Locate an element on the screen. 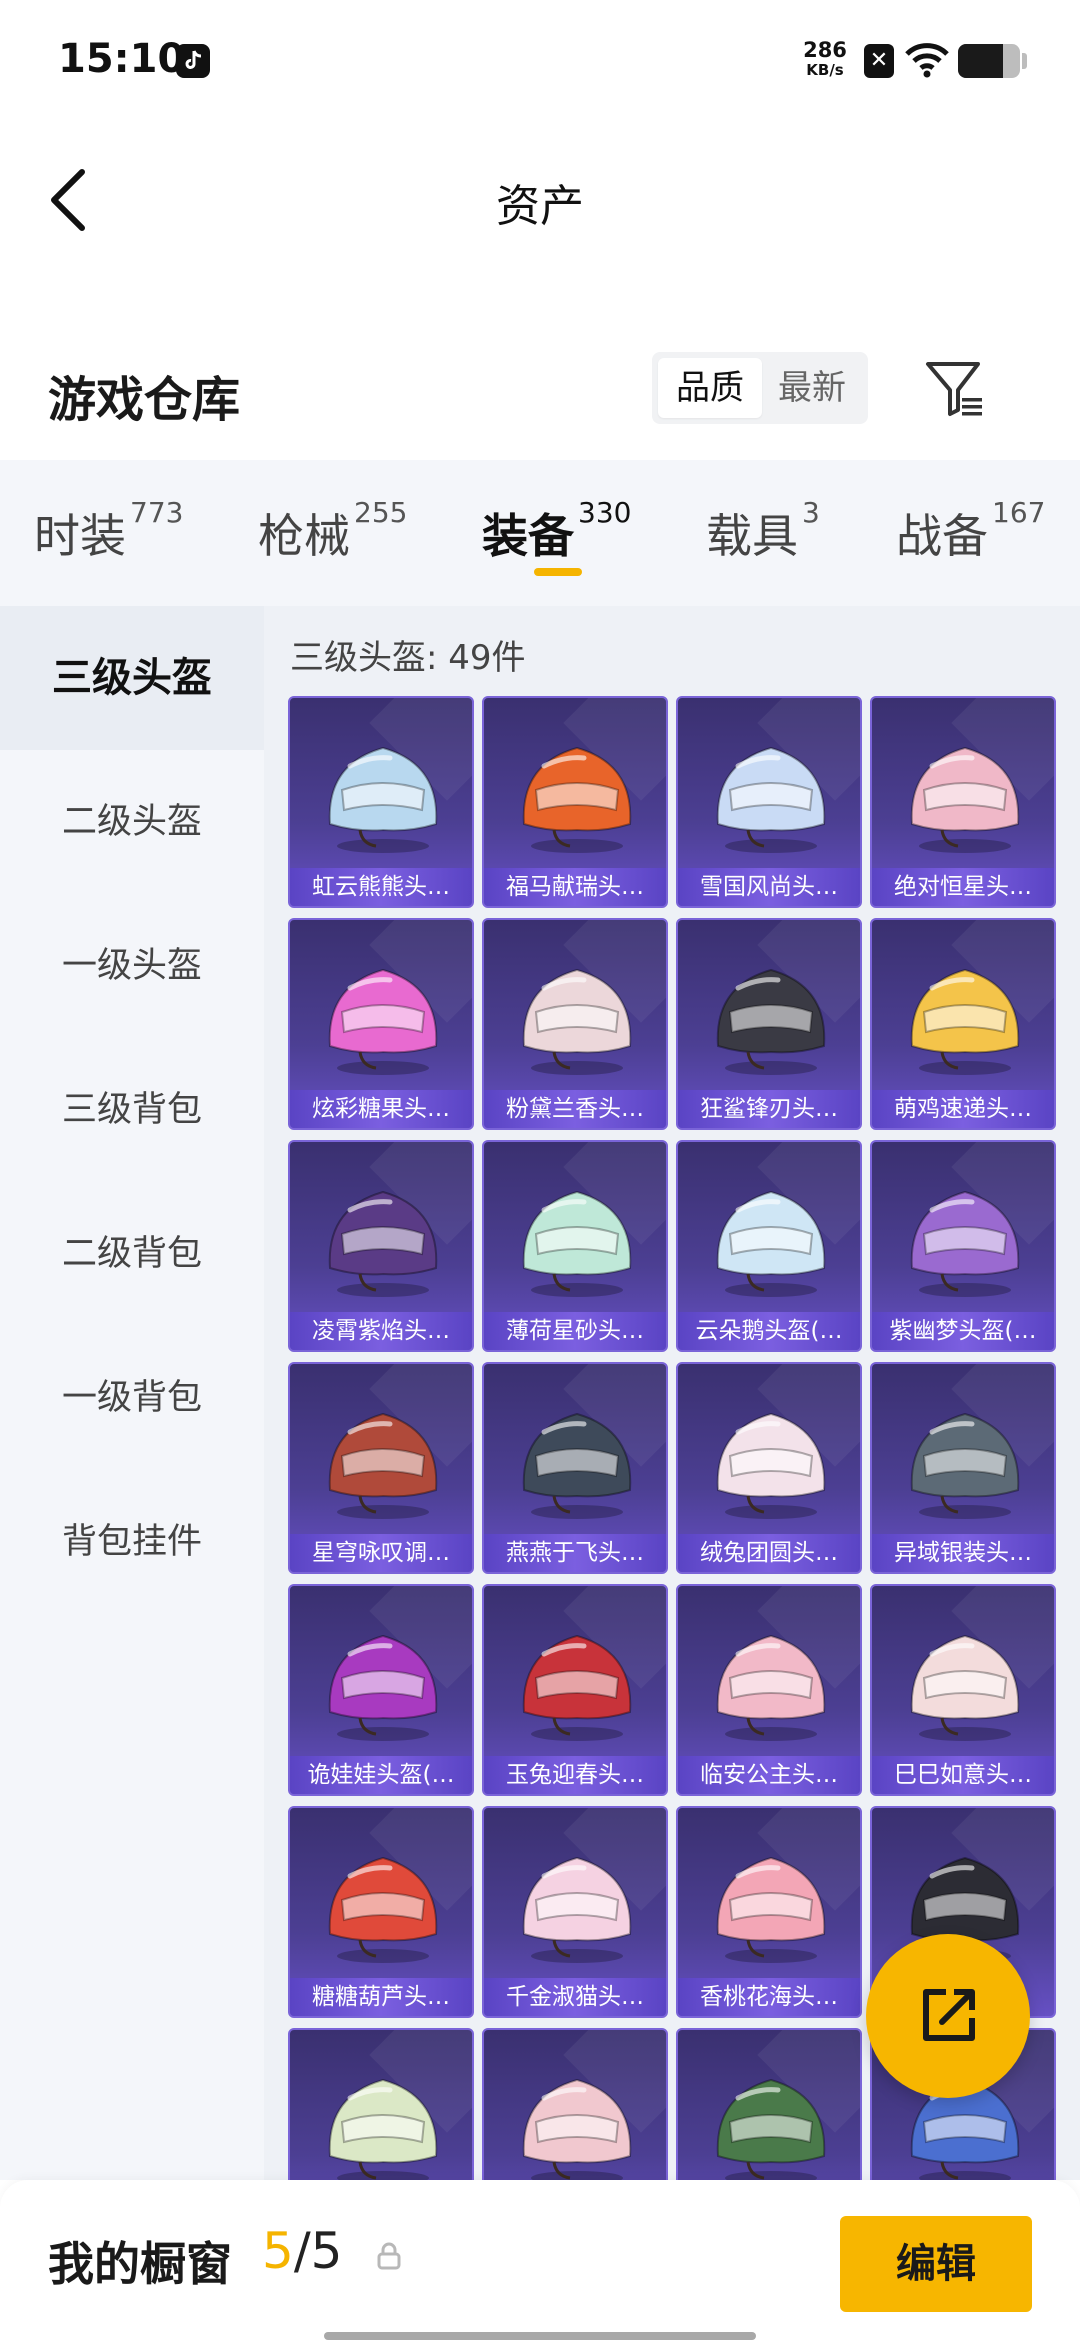  filter-icon is located at coordinates (954, 389).